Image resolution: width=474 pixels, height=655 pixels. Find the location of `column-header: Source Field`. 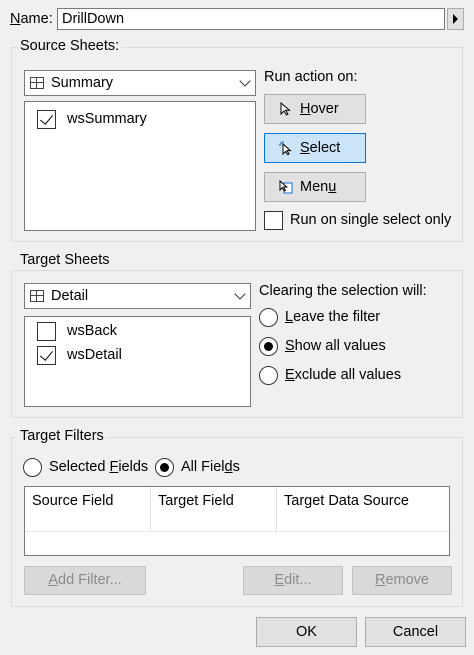

column-header: Source Field is located at coordinates (88, 509).